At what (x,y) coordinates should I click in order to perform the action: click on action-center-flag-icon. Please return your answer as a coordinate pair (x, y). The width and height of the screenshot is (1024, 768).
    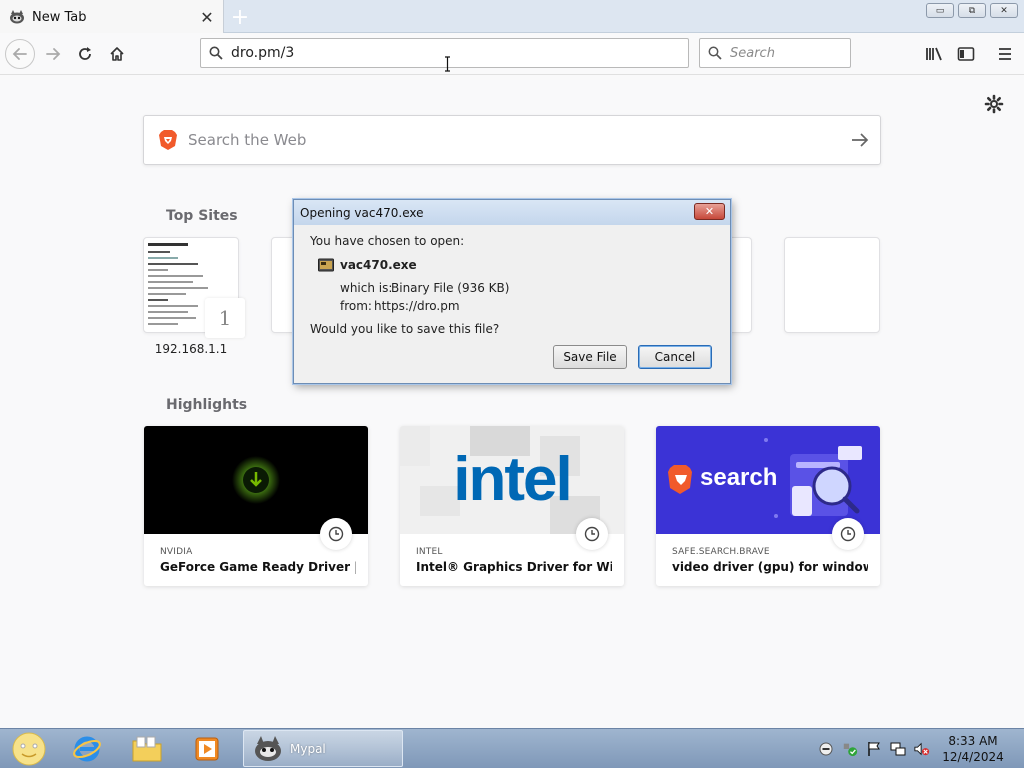
    Looking at the image, I should click on (874, 749).